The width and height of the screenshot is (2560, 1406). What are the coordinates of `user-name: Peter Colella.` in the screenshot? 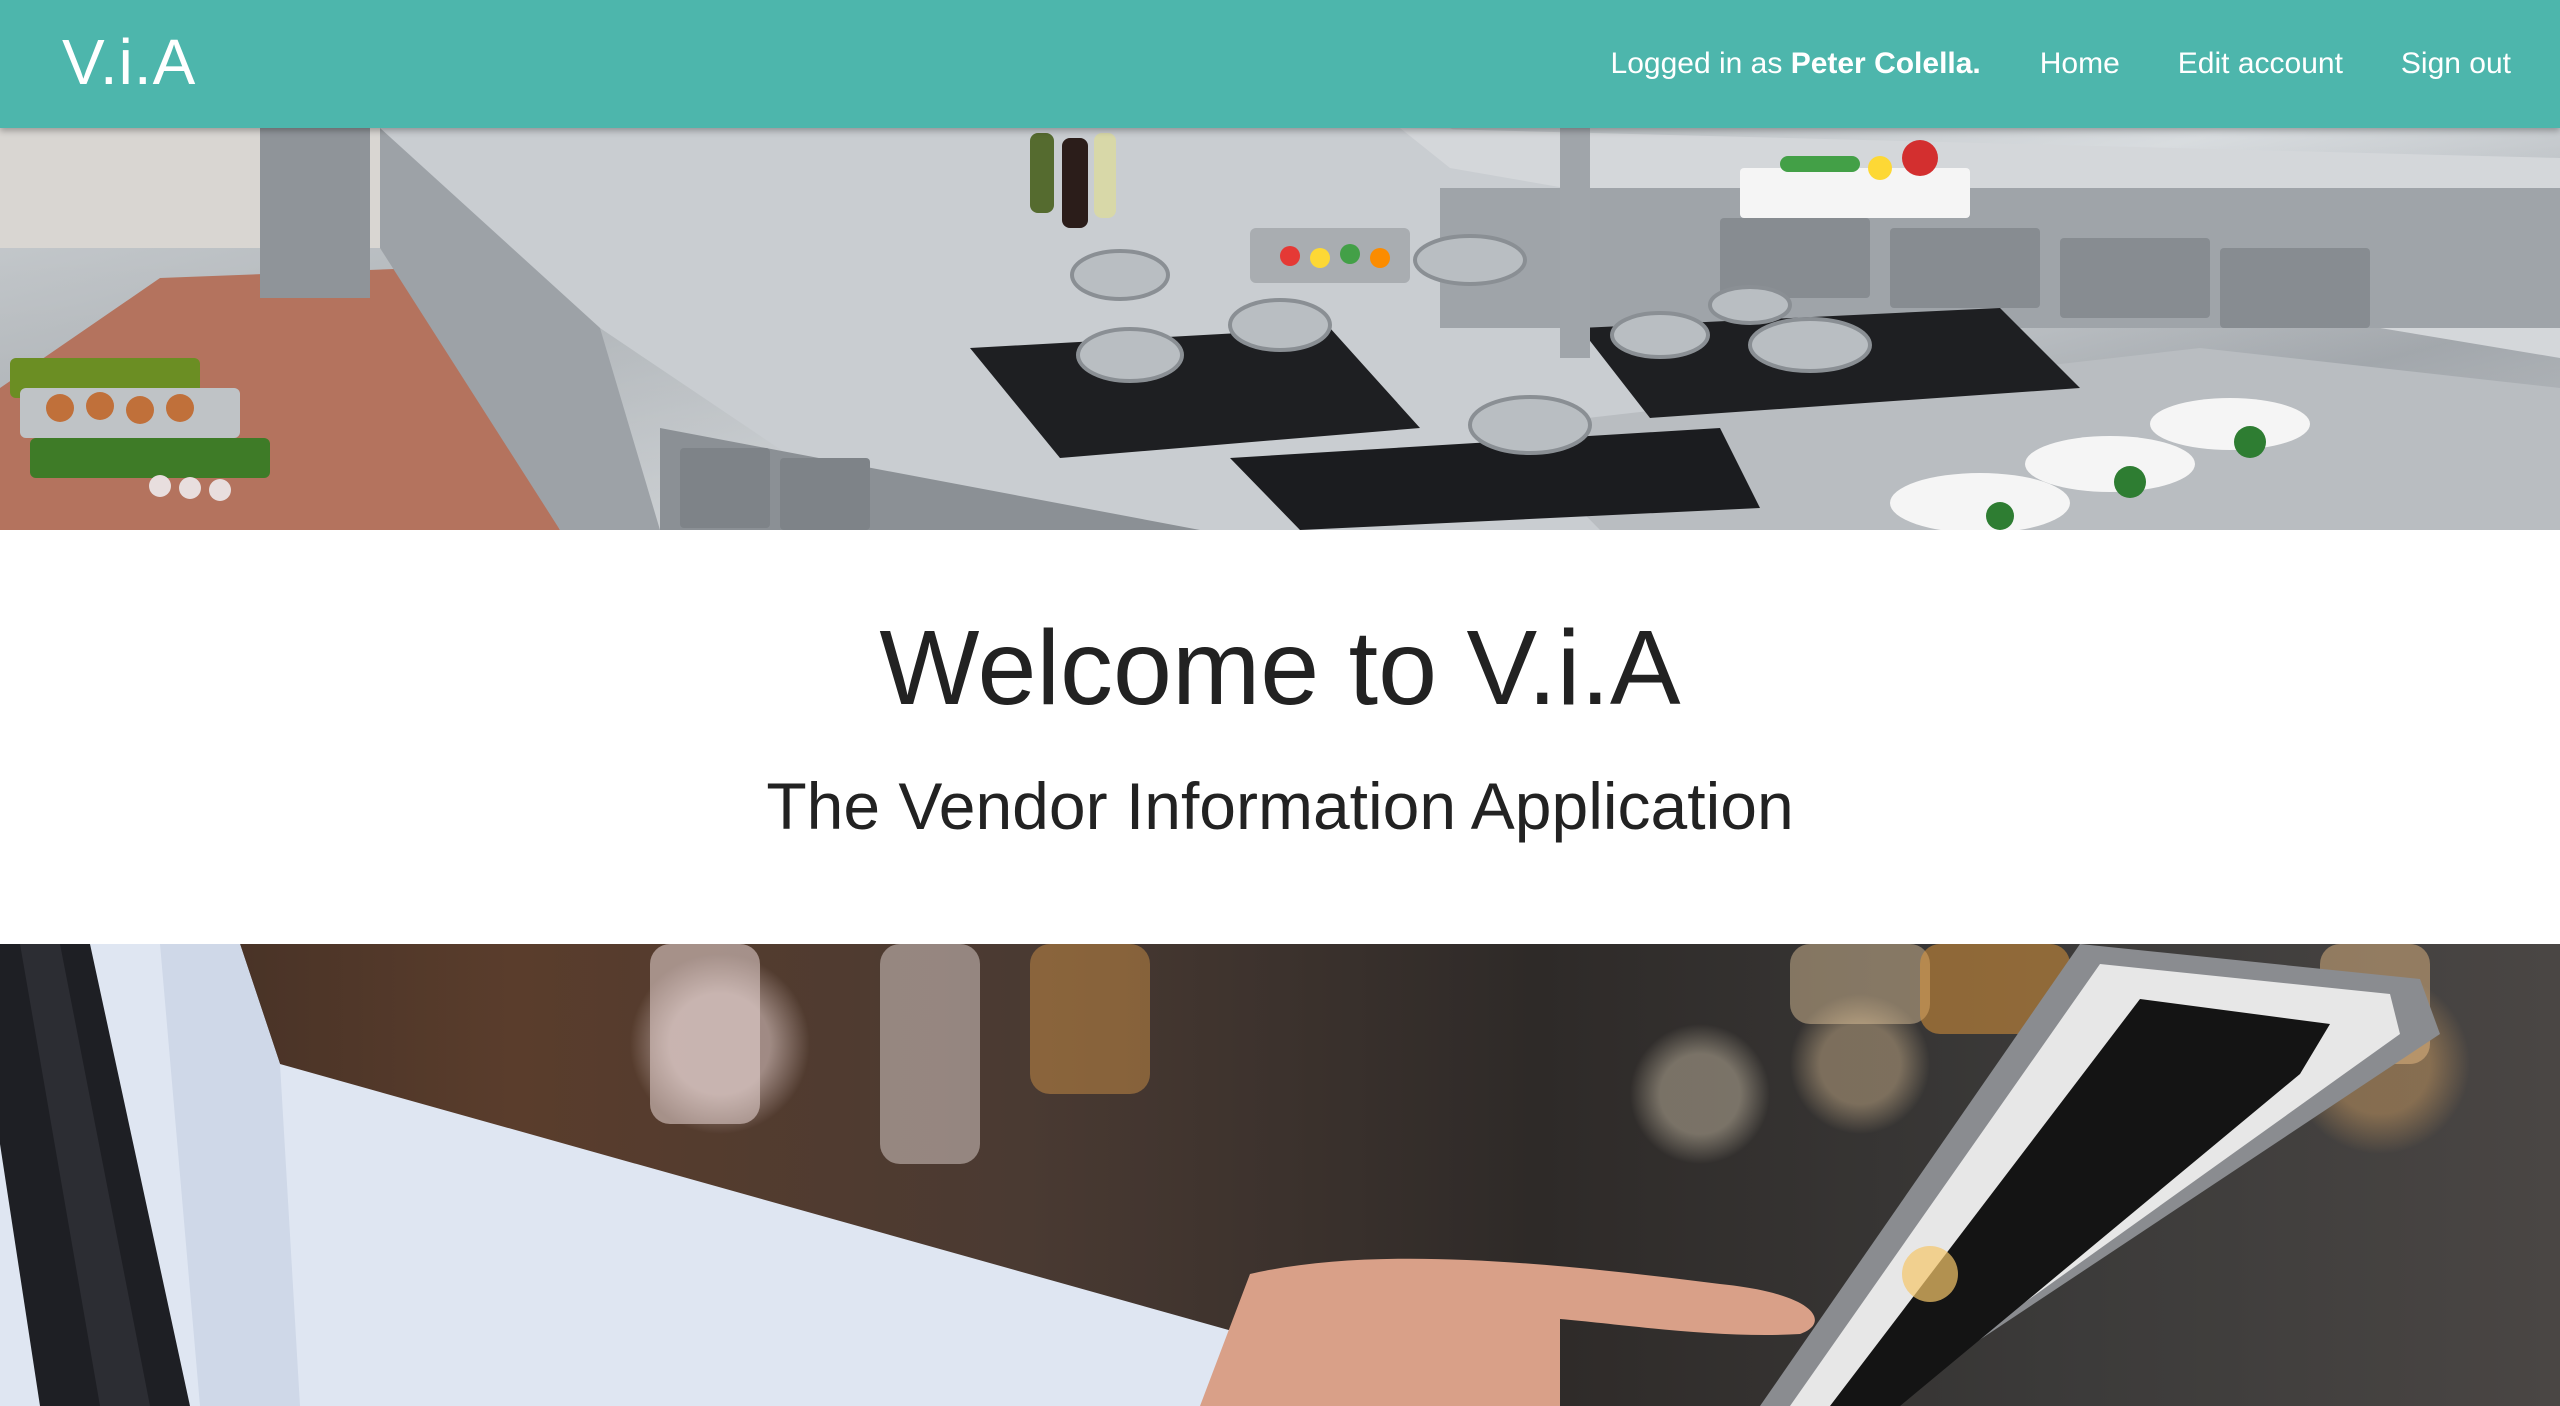 It's located at (1885, 63).